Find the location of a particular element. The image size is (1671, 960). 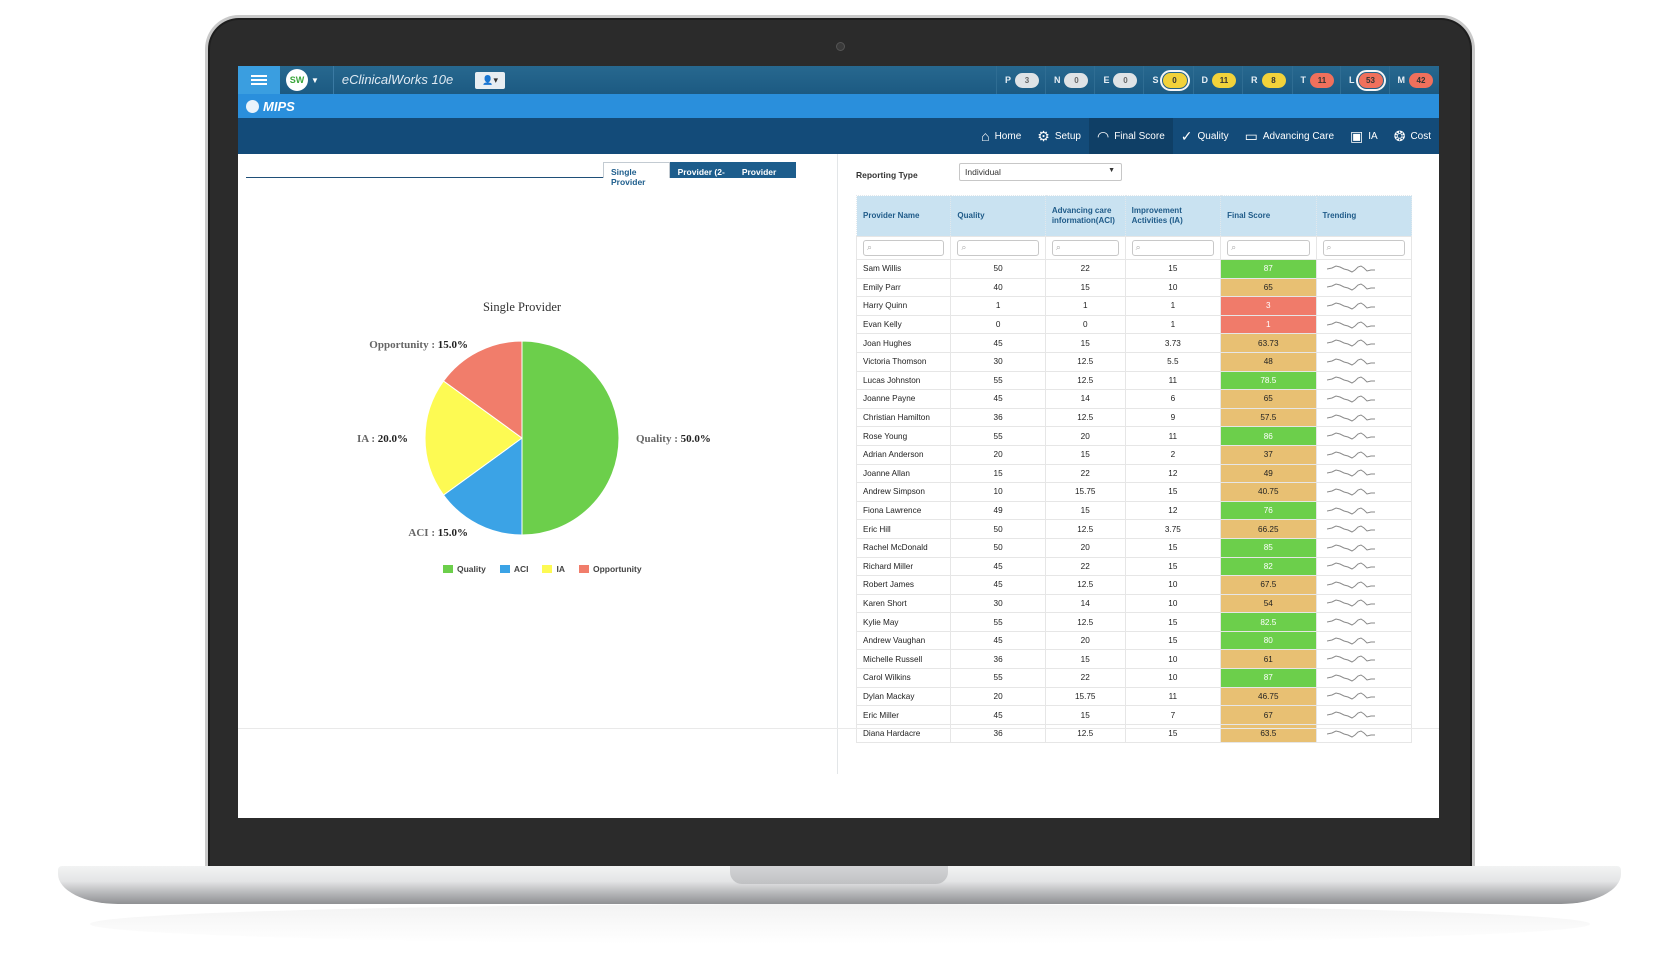

table-row: Rachel McDonald 50 20 15 85 is located at coordinates (1134, 547).